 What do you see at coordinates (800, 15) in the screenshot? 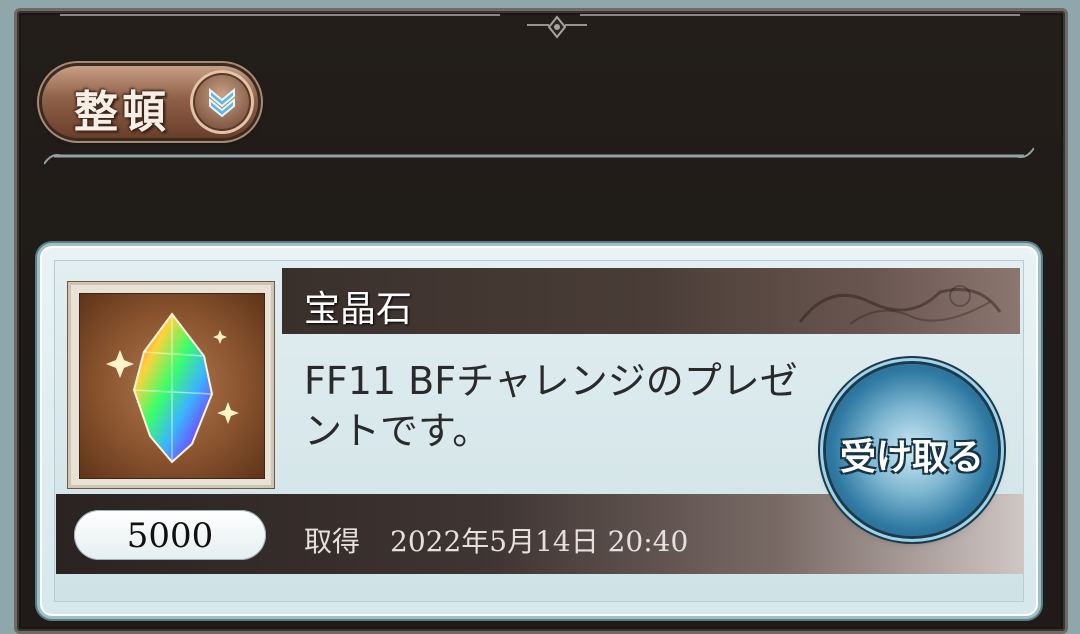
I see `top-border-line-right` at bounding box center [800, 15].